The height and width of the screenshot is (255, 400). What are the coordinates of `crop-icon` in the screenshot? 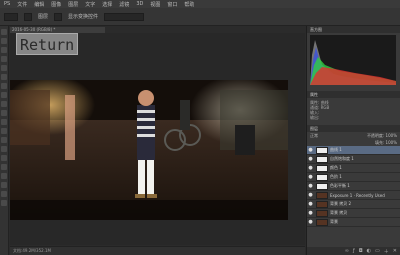 It's located at (4, 68).